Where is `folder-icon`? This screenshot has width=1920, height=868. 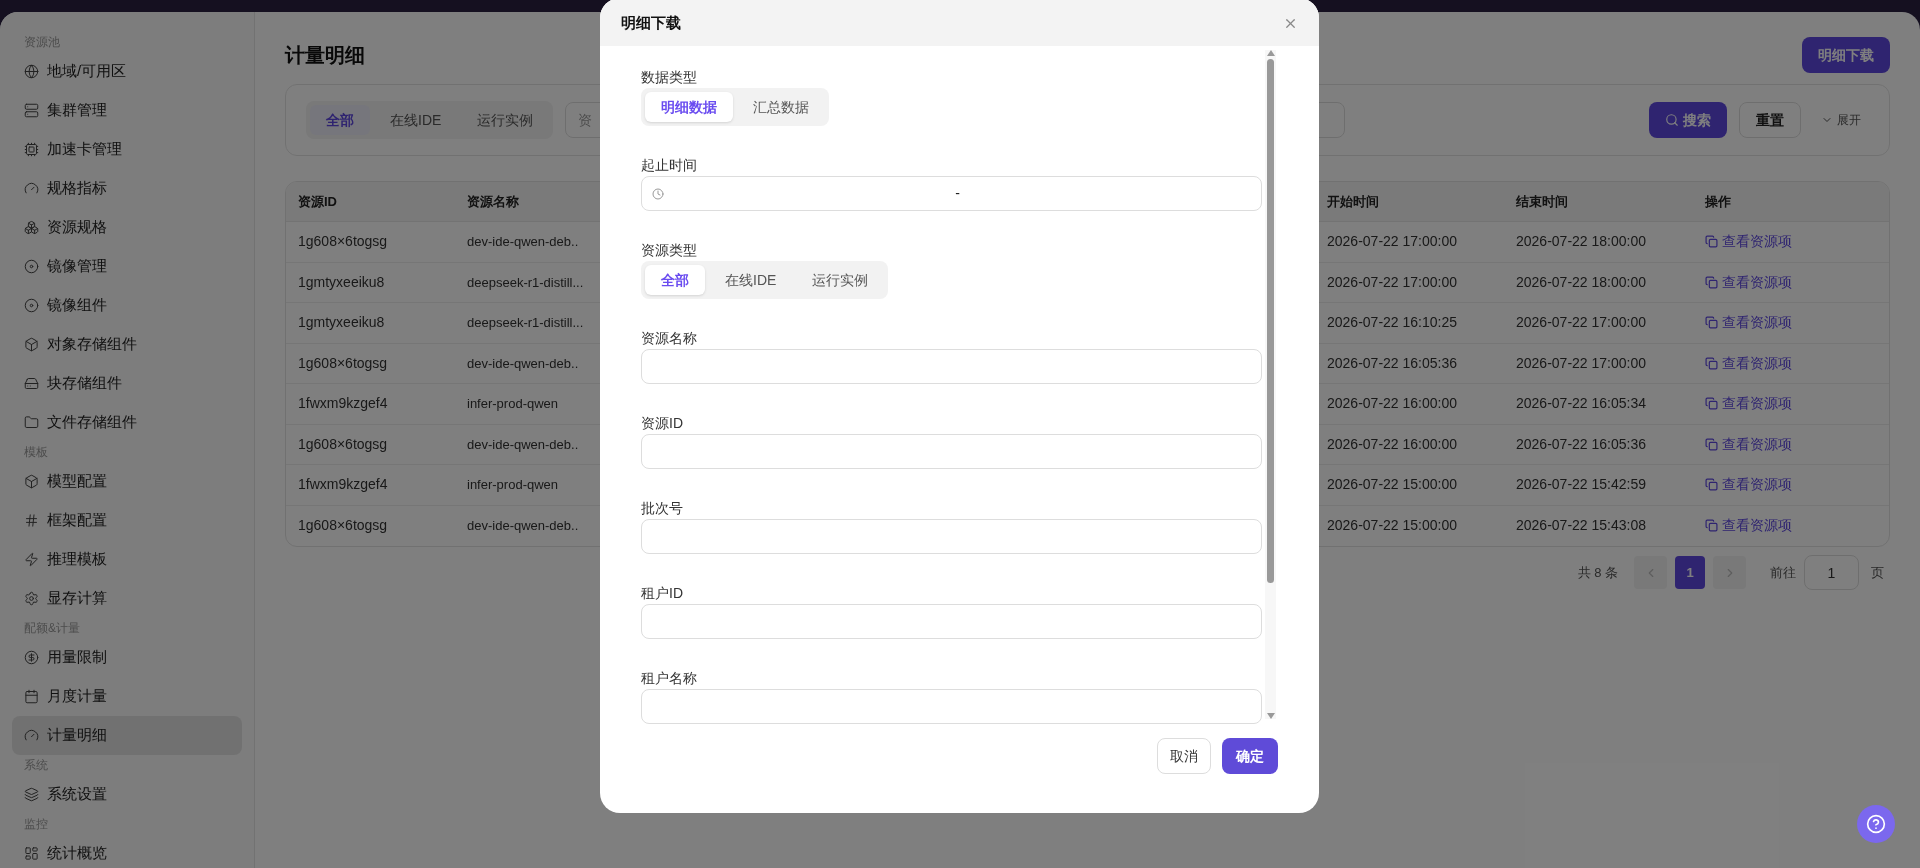
folder-icon is located at coordinates (31, 422).